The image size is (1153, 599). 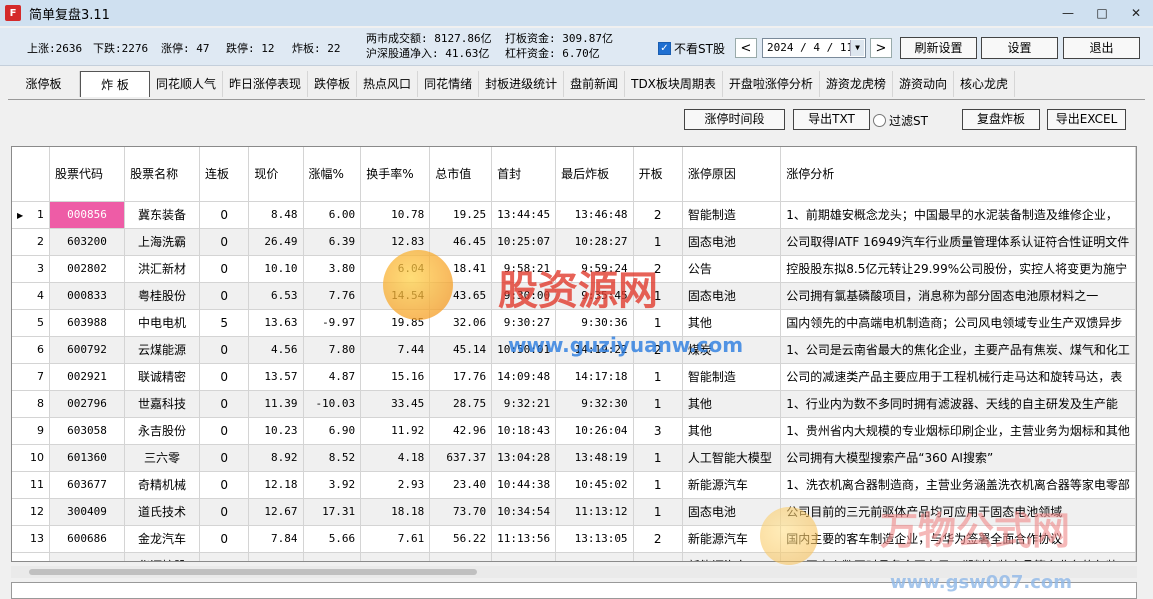 What do you see at coordinates (332, 174) in the screenshot?
I see `header-change: 涨幅%` at bounding box center [332, 174].